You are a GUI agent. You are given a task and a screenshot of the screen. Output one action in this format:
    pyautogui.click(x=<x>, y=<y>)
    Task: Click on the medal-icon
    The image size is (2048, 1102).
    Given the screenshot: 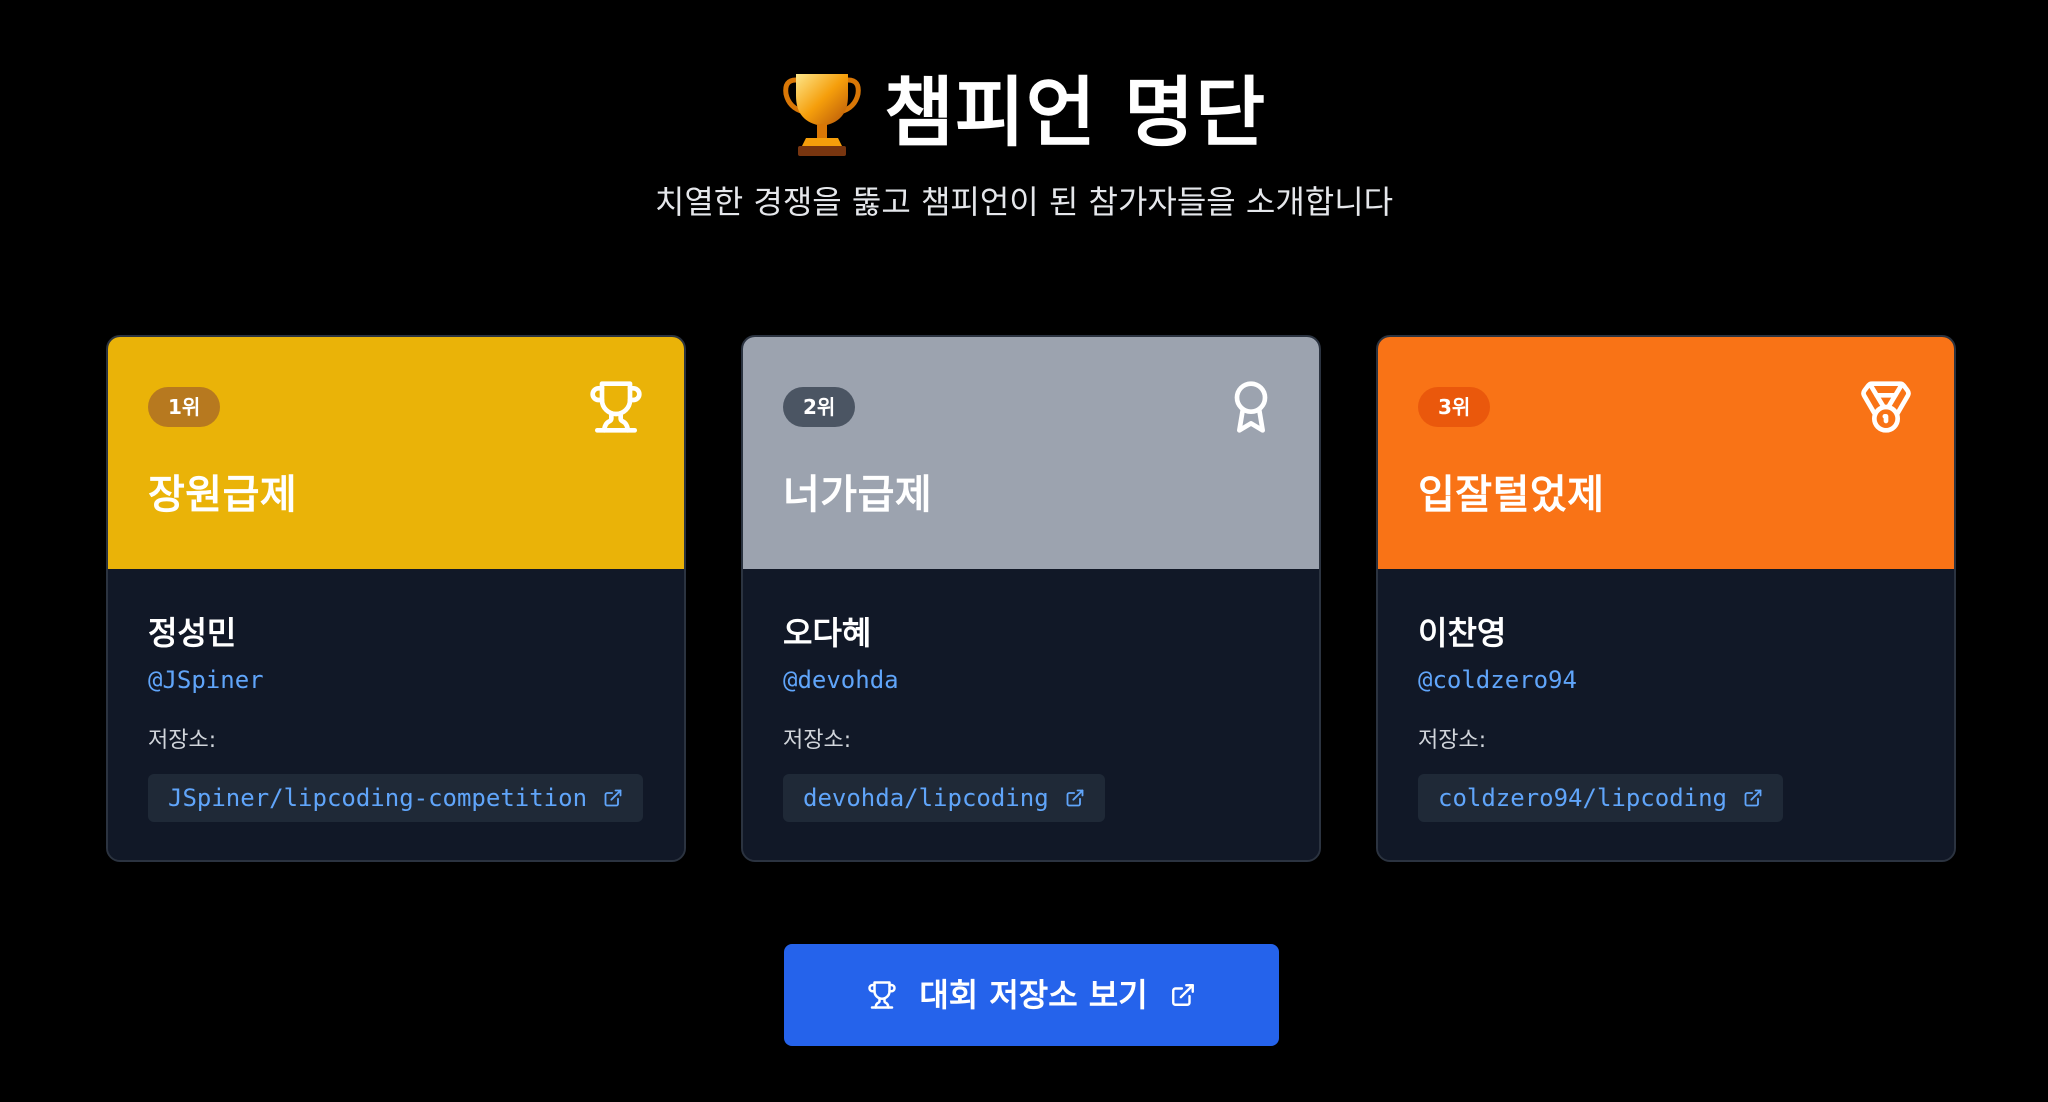 What is the action you would take?
    pyautogui.click(x=1886, y=407)
    